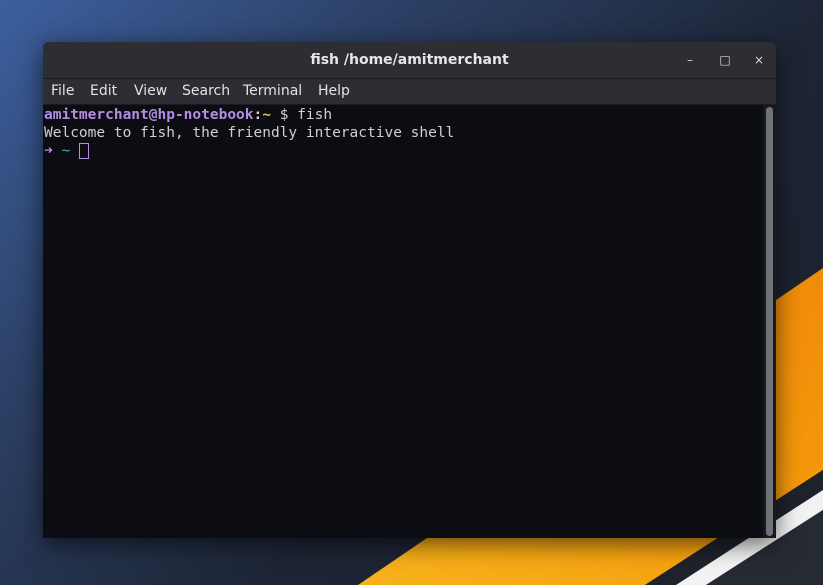 The height and width of the screenshot is (585, 823). Describe the element at coordinates (725, 60) in the screenshot. I see `maximize-icon: □` at that location.